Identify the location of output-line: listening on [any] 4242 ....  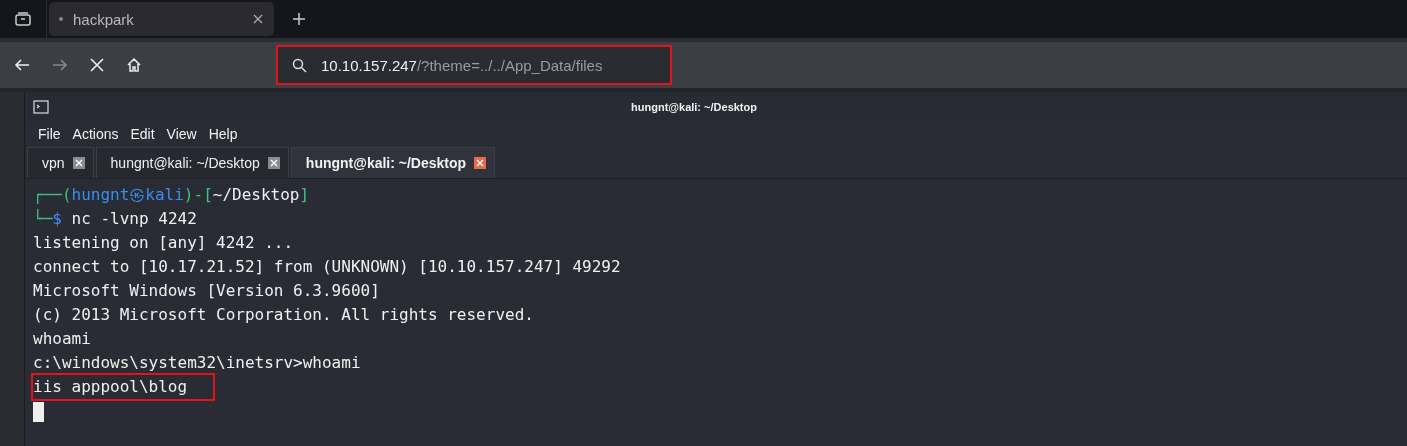
(163, 243).